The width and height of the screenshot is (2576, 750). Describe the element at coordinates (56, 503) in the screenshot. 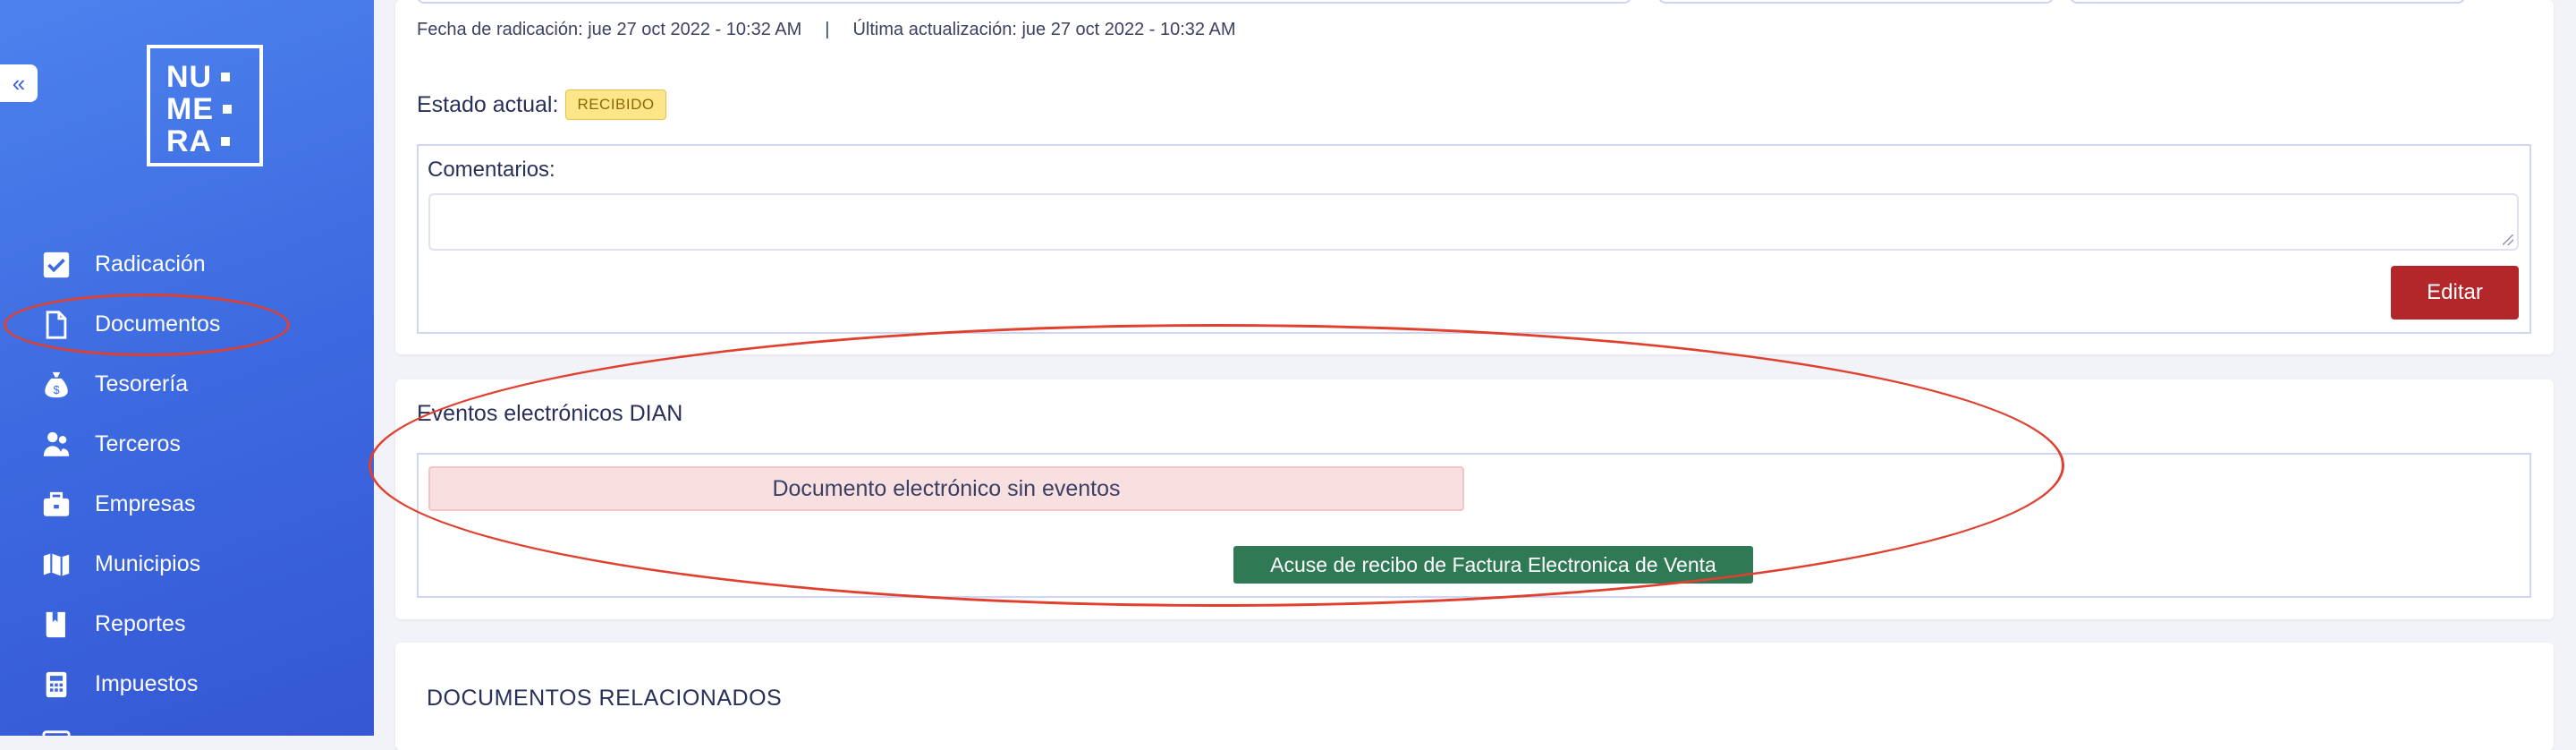

I see `briefcase-icon` at that location.